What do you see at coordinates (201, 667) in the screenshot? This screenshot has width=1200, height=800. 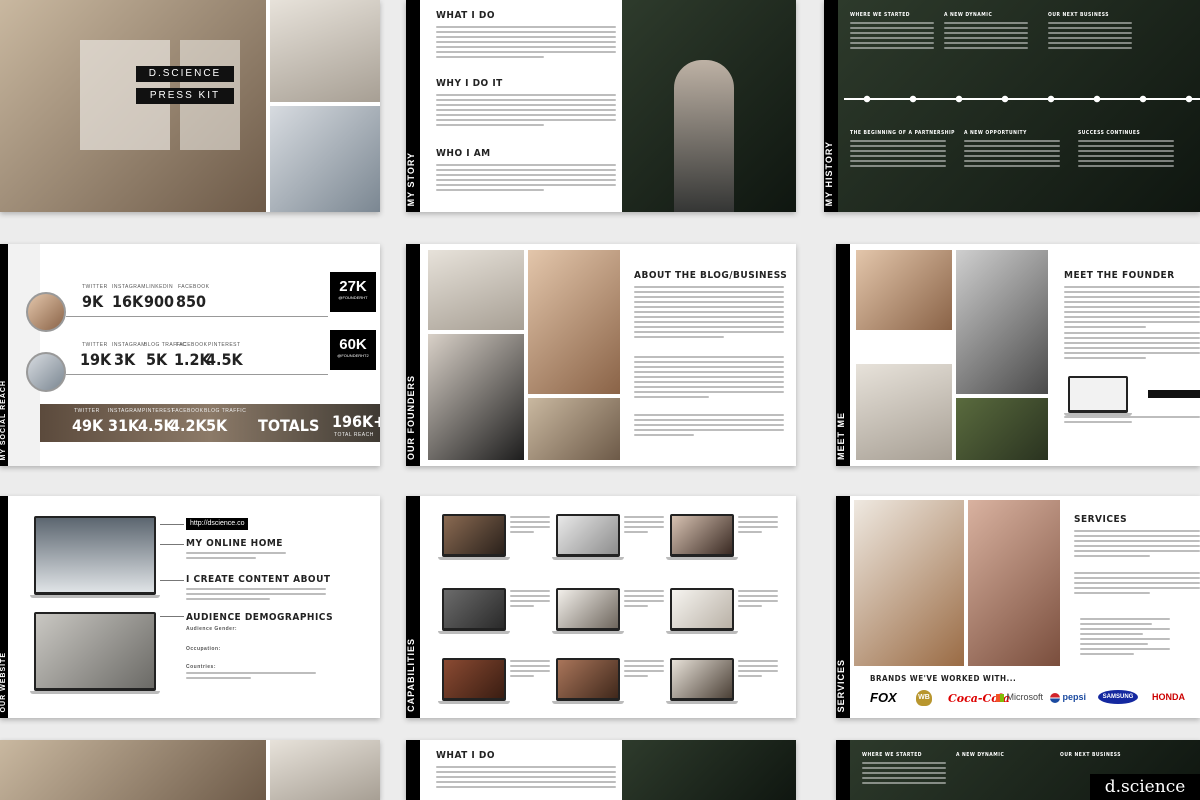 I see `field-countries: Countries:` at bounding box center [201, 667].